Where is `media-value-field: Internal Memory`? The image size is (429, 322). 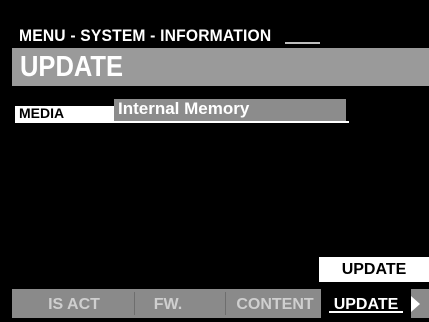
media-value-field: Internal Memory is located at coordinates (230, 110).